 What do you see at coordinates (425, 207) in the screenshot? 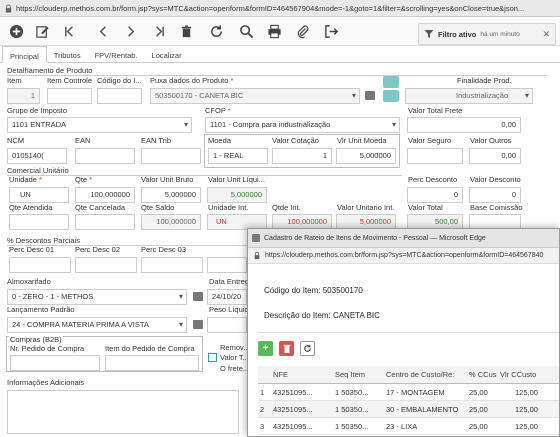
I see `valor-total-label: Valor Total` at bounding box center [425, 207].